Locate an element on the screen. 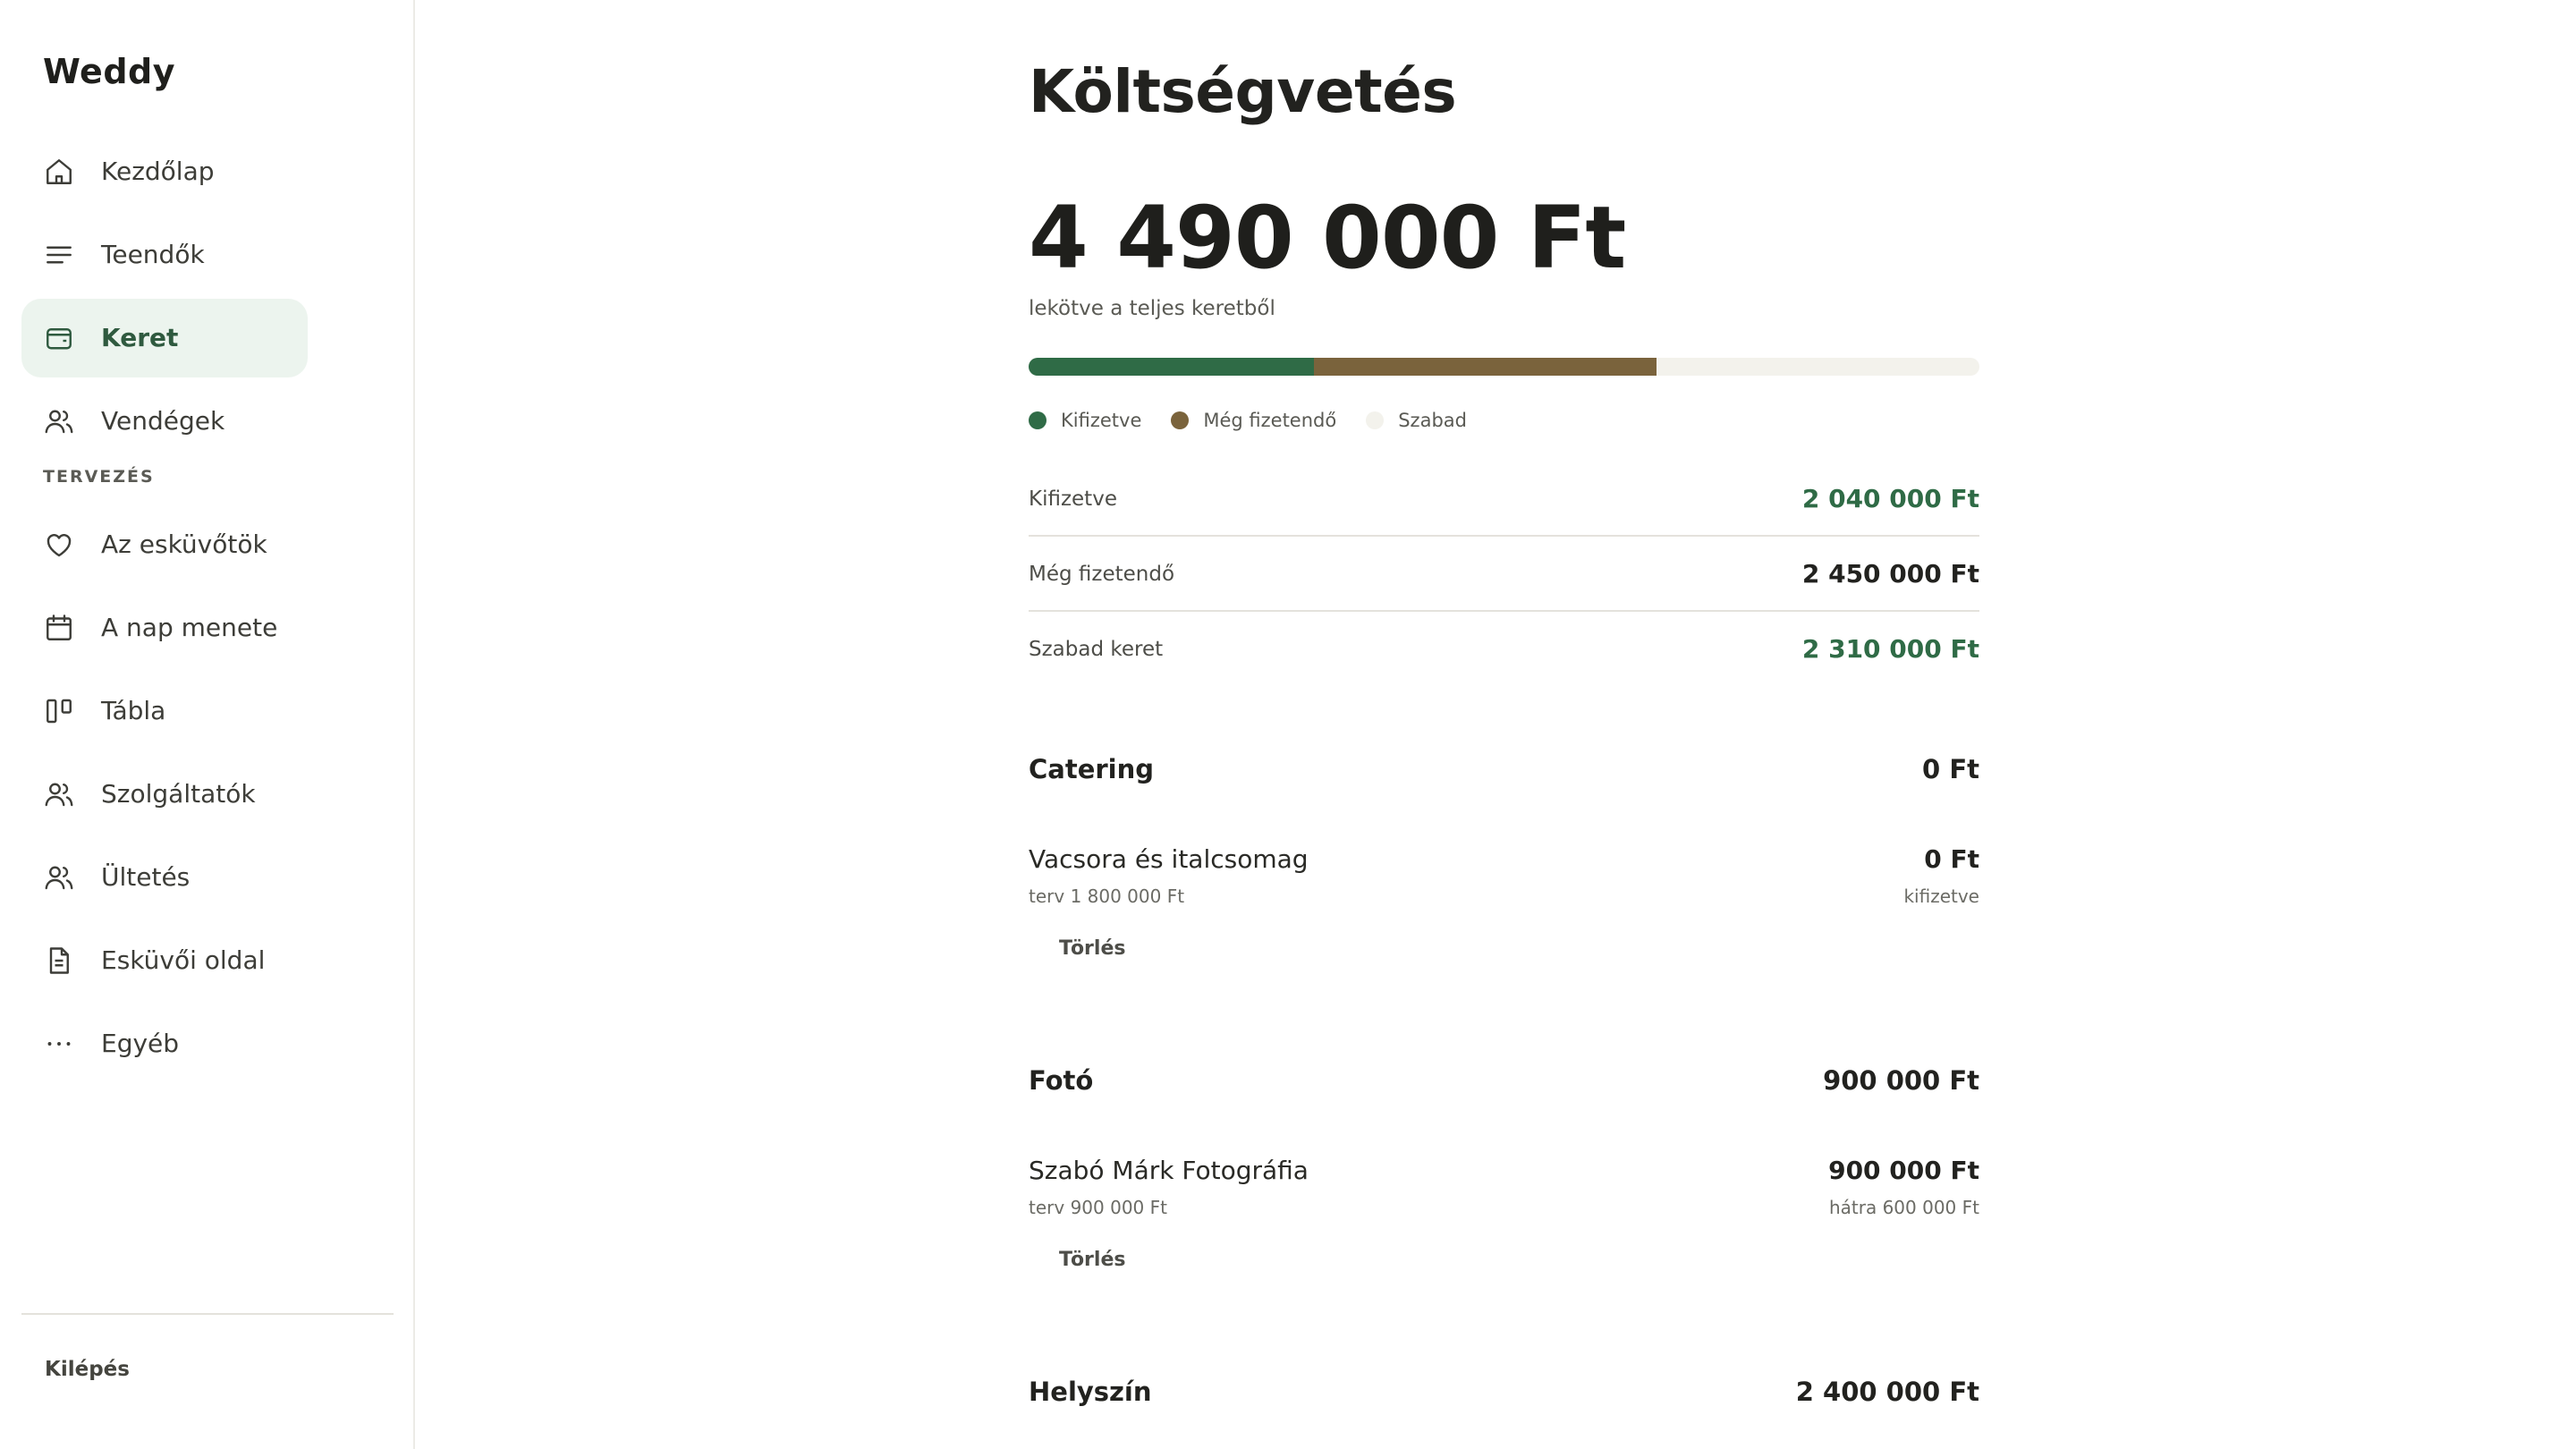  summary-label: Még fizetendő is located at coordinates (1102, 574).